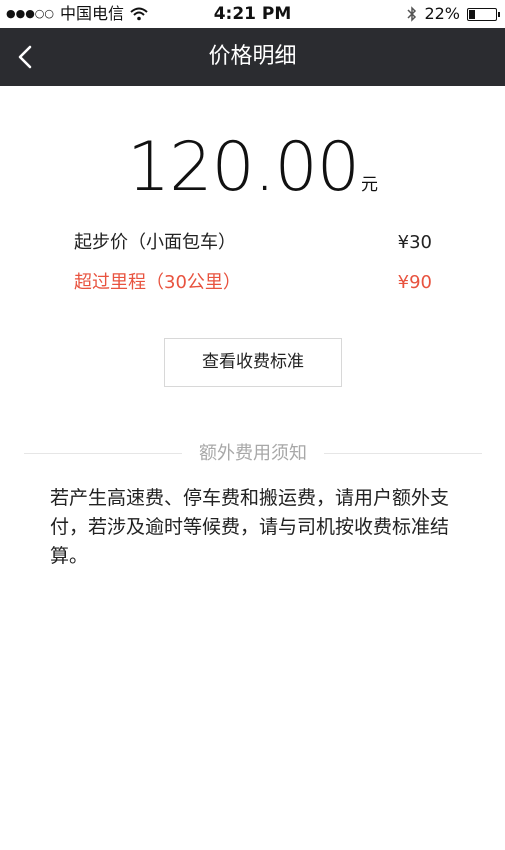 This screenshot has height=850, width=505. Describe the element at coordinates (157, 282) in the screenshot. I see `fee-label: 超过里程（30公里）` at that location.